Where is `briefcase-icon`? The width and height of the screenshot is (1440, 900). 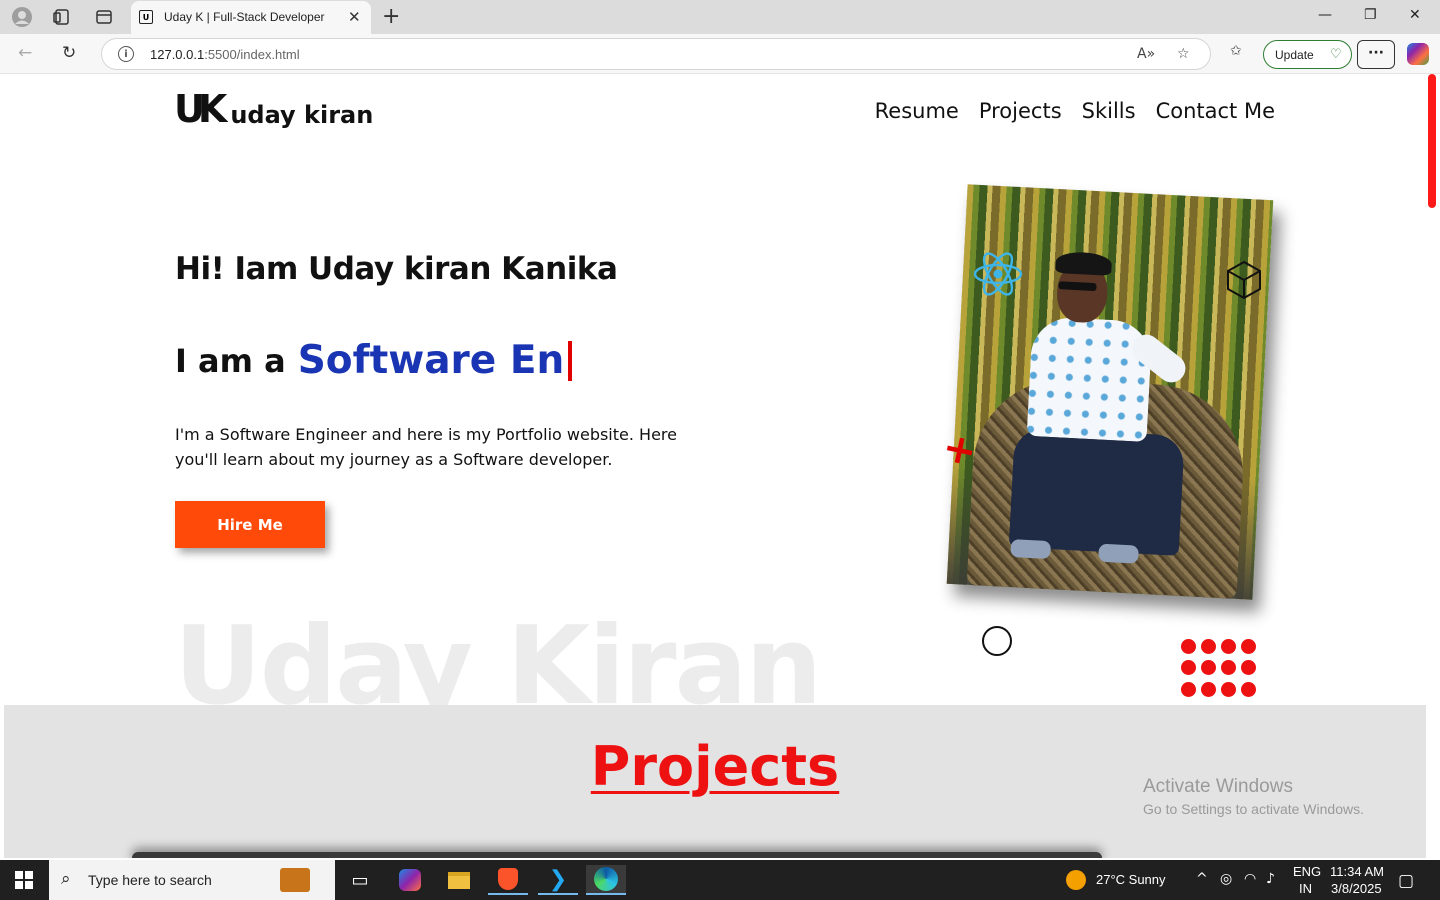 briefcase-icon is located at coordinates (295, 880).